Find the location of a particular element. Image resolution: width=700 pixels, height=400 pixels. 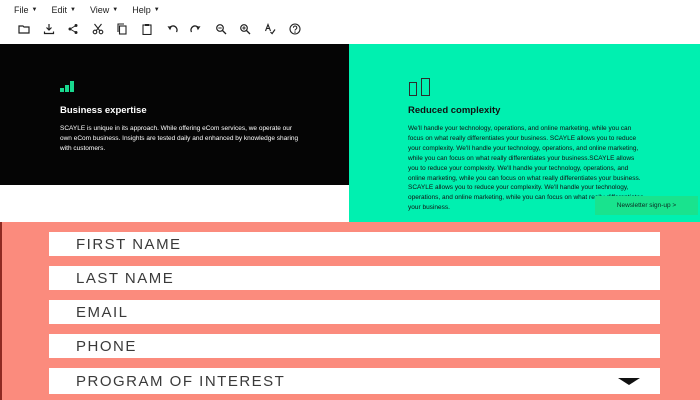

feature-title: Business expertise is located at coordinates (103, 110).